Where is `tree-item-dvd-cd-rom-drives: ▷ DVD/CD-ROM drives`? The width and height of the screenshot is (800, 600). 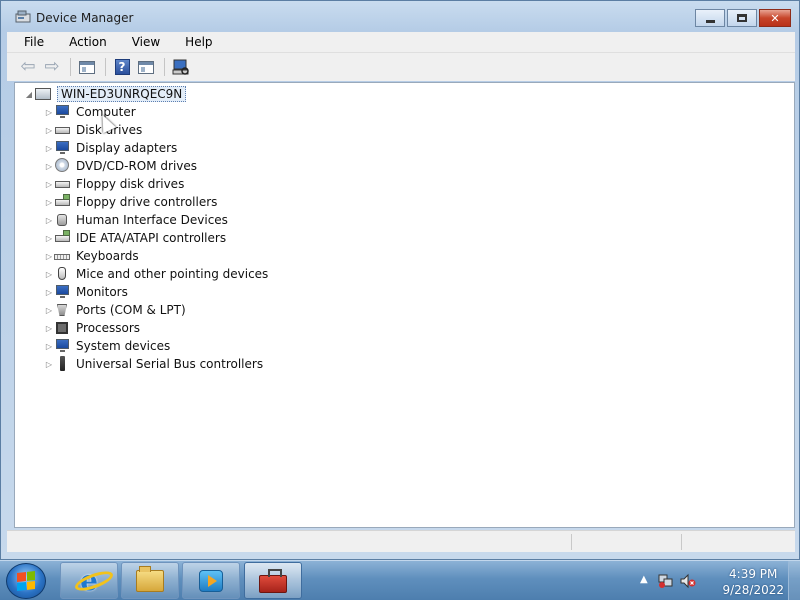 tree-item-dvd-cd-rom-drives: ▷ DVD/CD-ROM drives is located at coordinates (121, 166).